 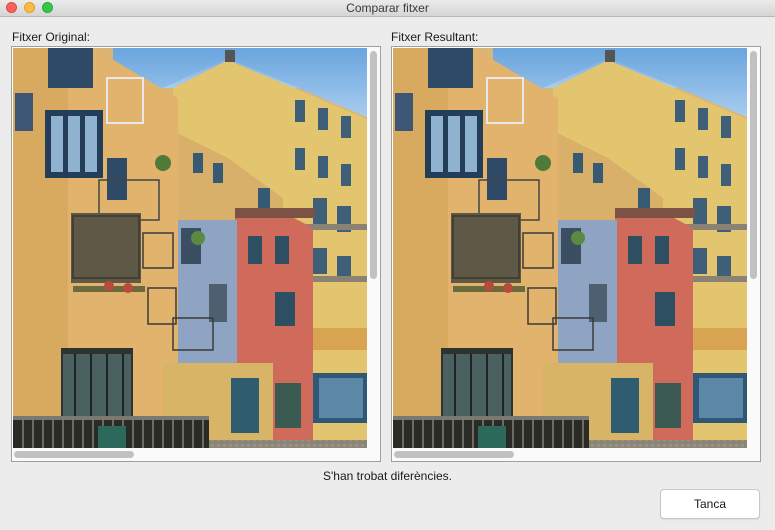 I want to click on original-vertical-scrollbar, so click(x=373, y=248).